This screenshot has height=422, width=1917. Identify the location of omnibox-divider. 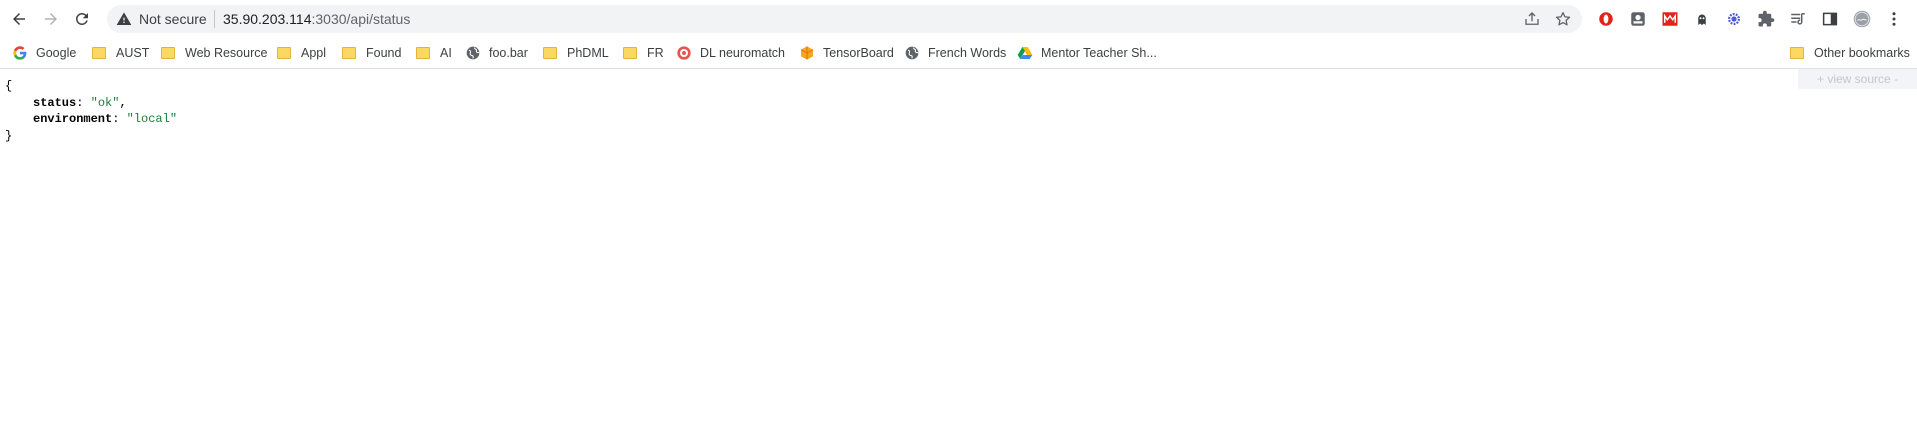
(214, 19).